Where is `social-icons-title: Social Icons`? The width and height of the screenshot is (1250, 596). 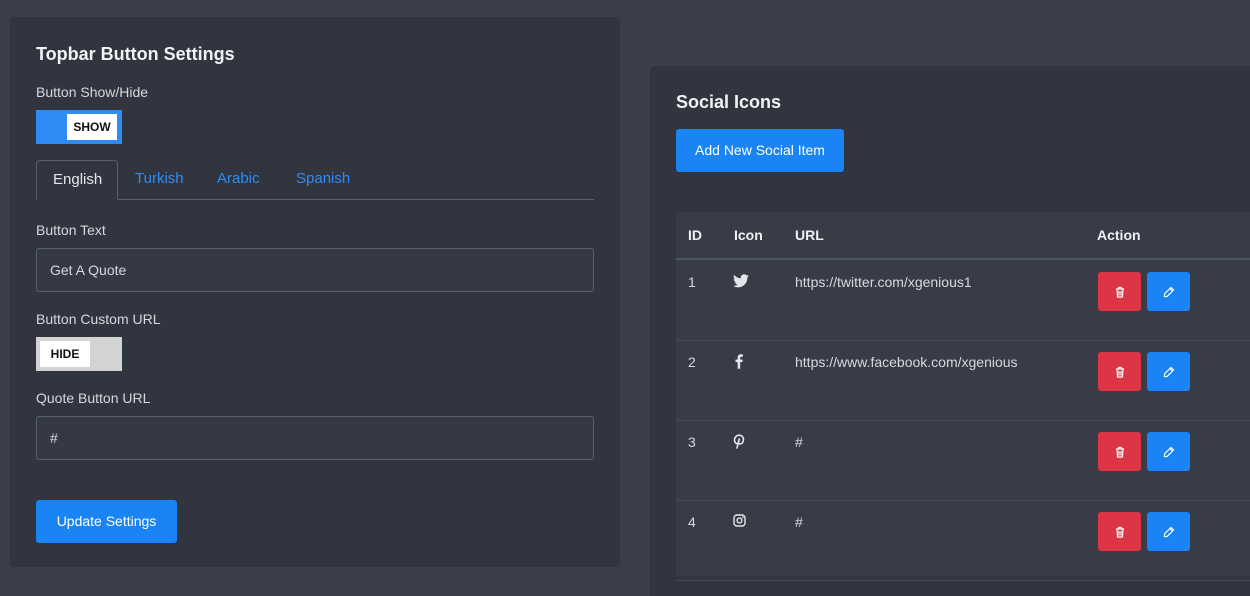
social-icons-title: Social Icons is located at coordinates (729, 102).